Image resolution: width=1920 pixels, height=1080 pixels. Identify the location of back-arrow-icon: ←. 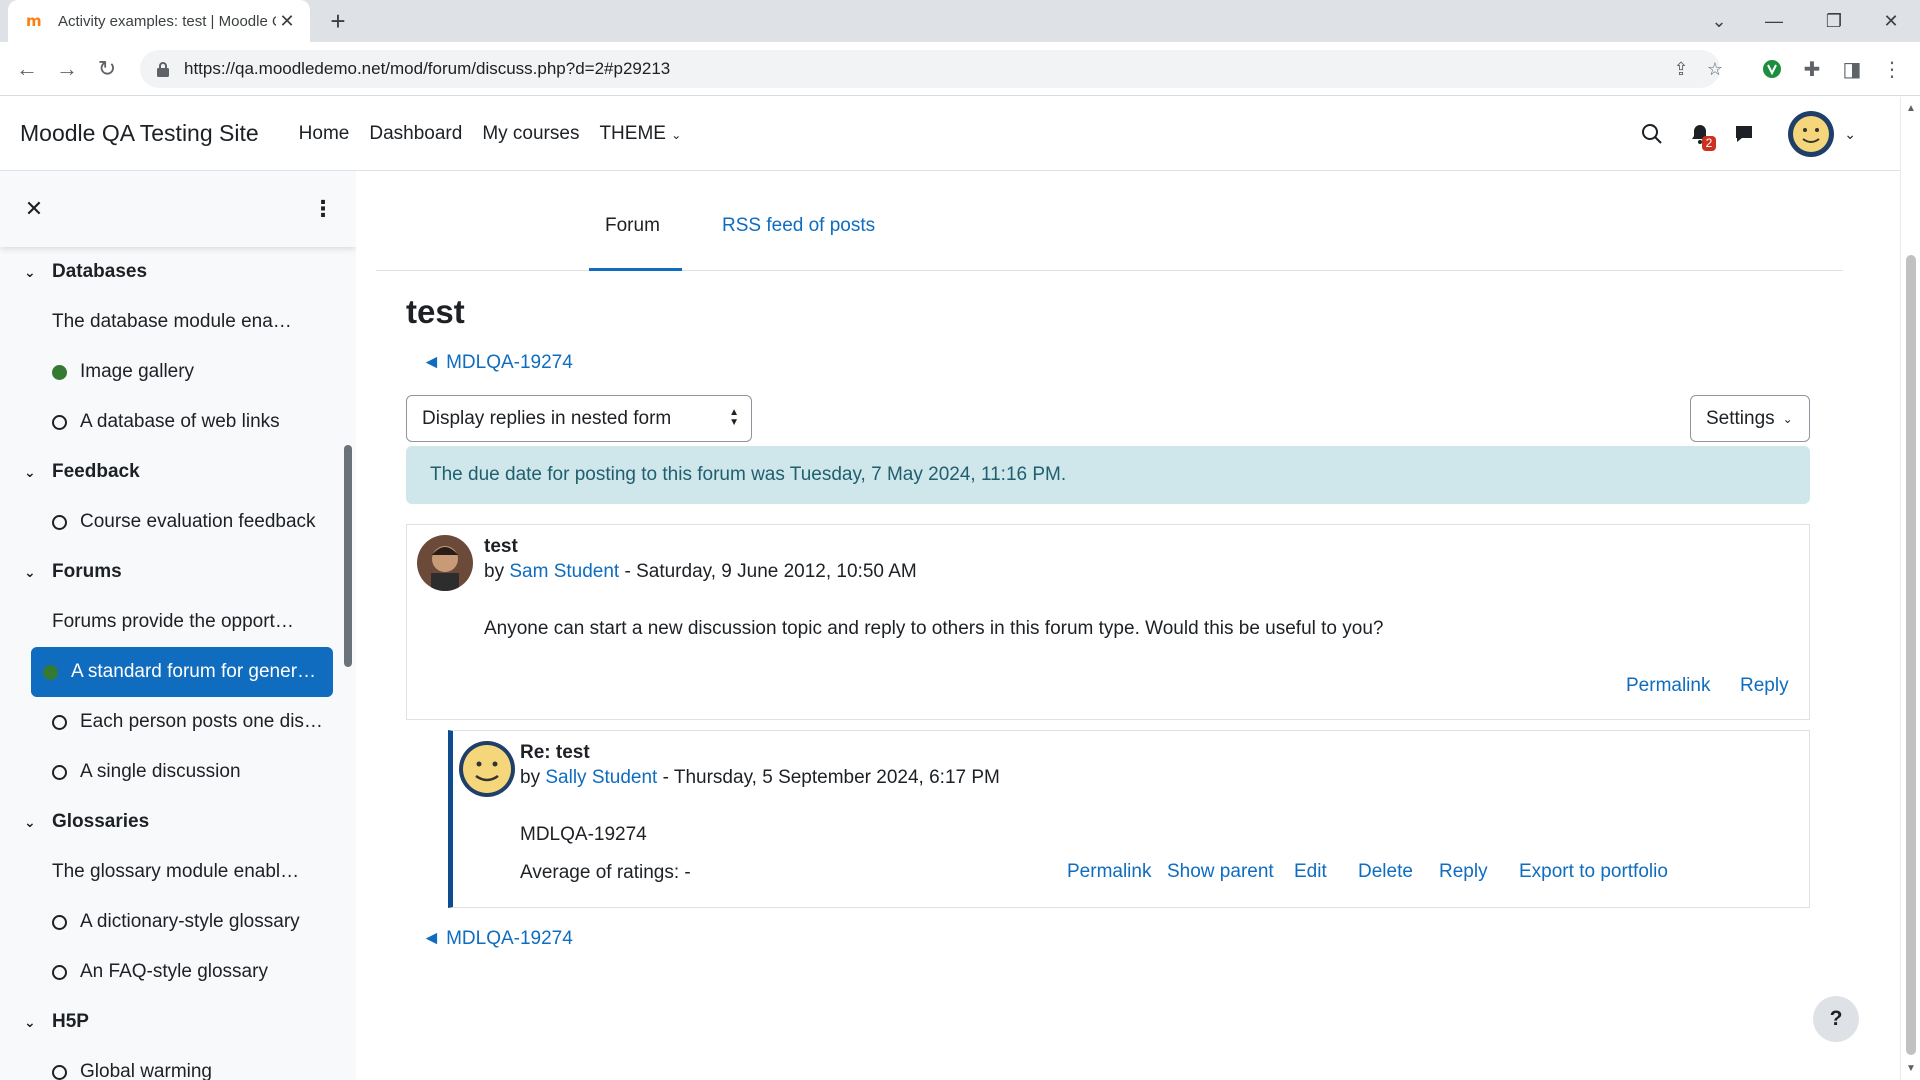
(27, 69).